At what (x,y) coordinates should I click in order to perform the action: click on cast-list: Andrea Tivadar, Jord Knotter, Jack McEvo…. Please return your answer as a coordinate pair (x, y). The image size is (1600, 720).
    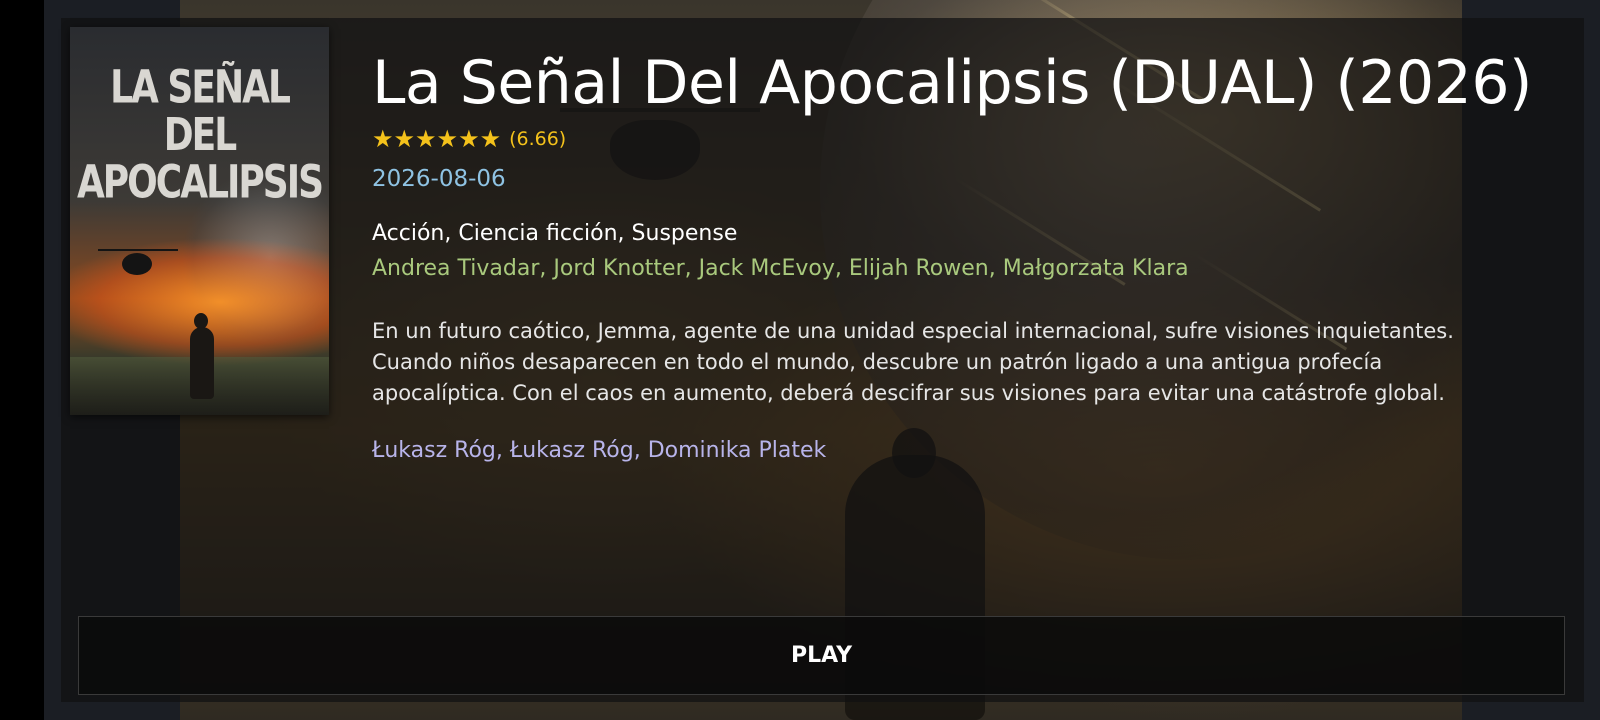
    Looking at the image, I should click on (780, 268).